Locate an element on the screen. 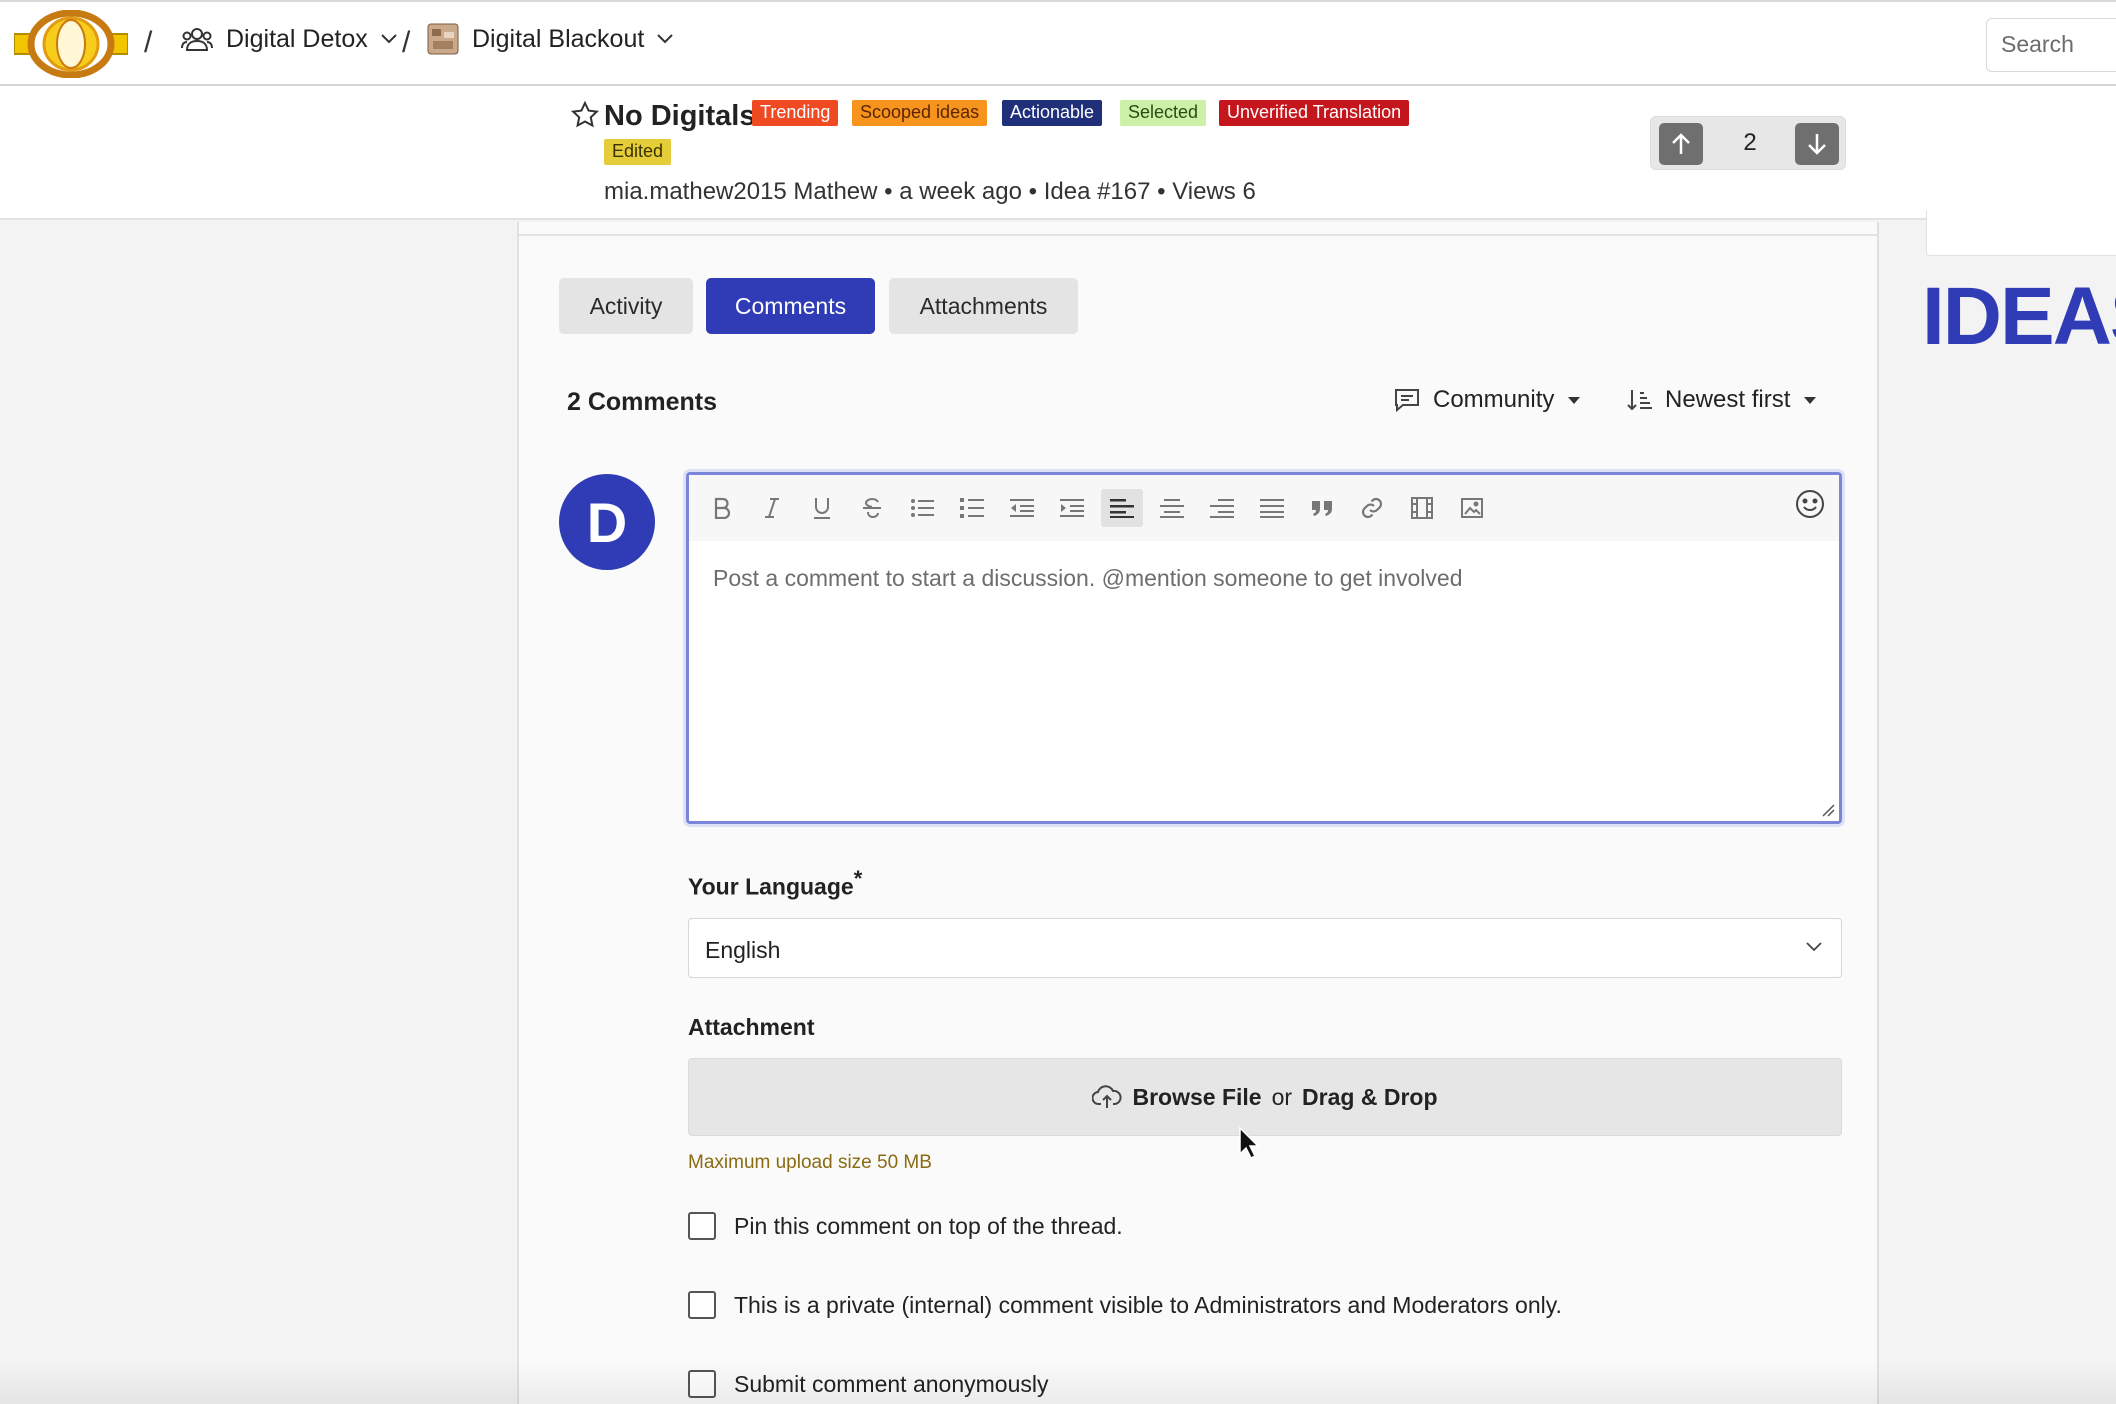 This screenshot has height=1404, width=2116. upload-size-hint: Maximum upload size 50 MB is located at coordinates (810, 1162).